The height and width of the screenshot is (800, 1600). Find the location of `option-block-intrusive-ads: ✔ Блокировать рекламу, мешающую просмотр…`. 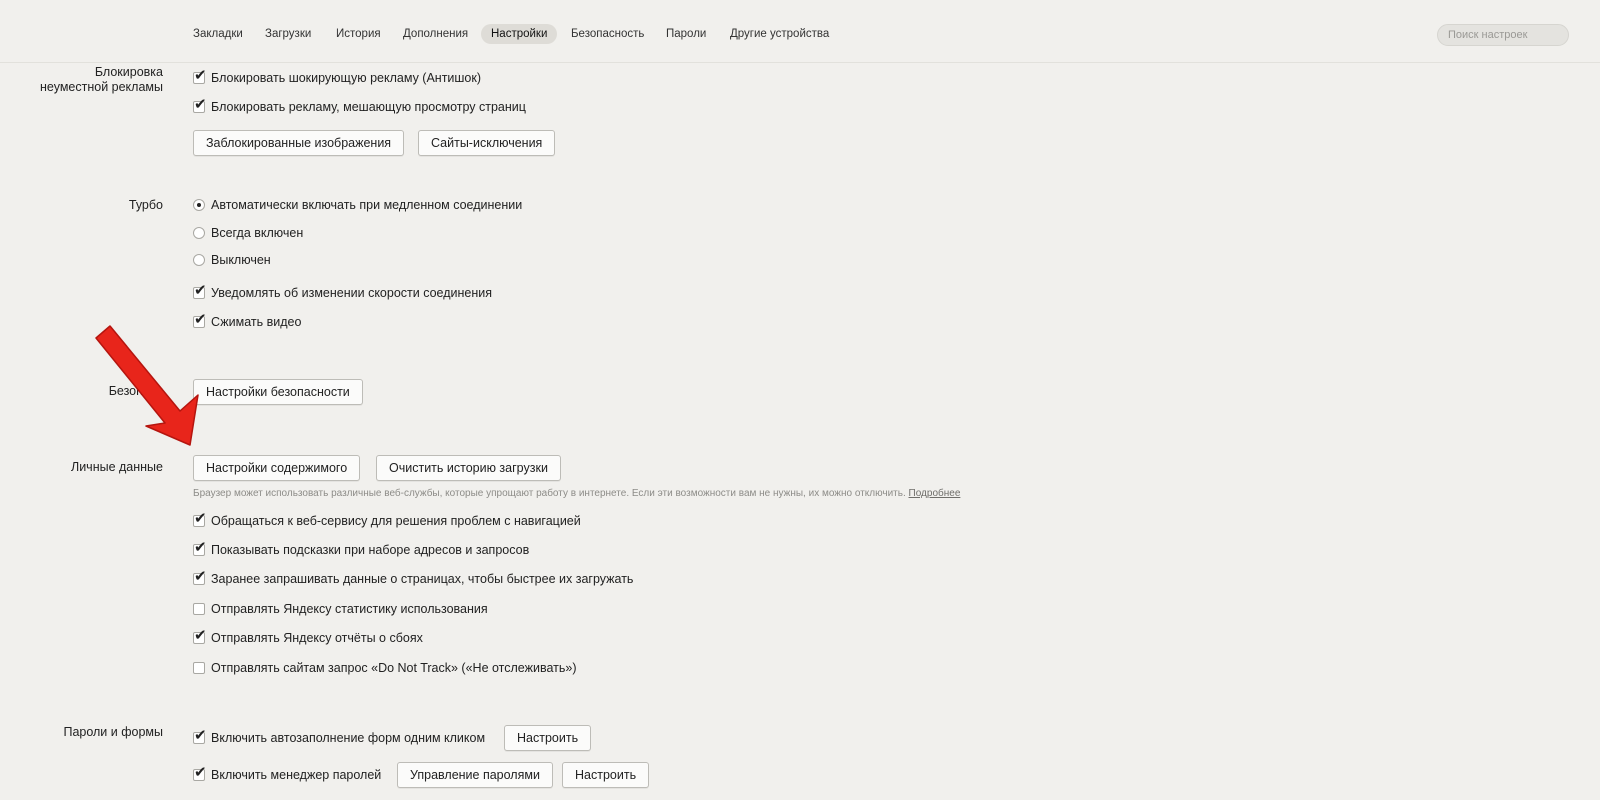

option-block-intrusive-ads: ✔ Блокировать рекламу, мешающую просмотр… is located at coordinates (359, 106).